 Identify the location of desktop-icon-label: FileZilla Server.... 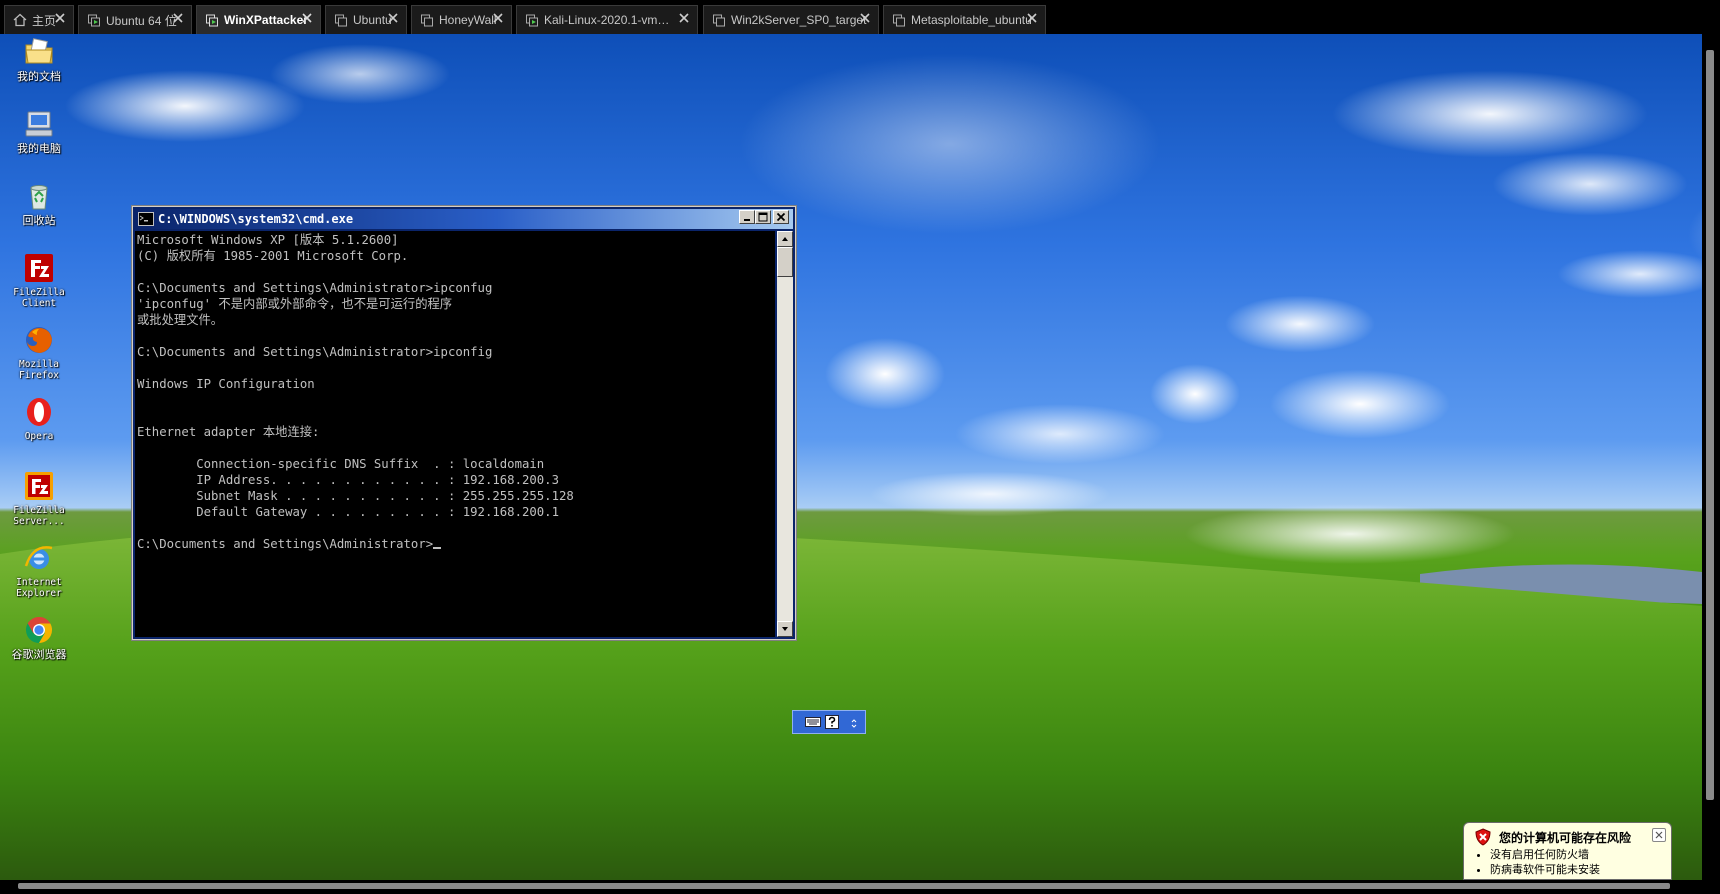
(39, 516).